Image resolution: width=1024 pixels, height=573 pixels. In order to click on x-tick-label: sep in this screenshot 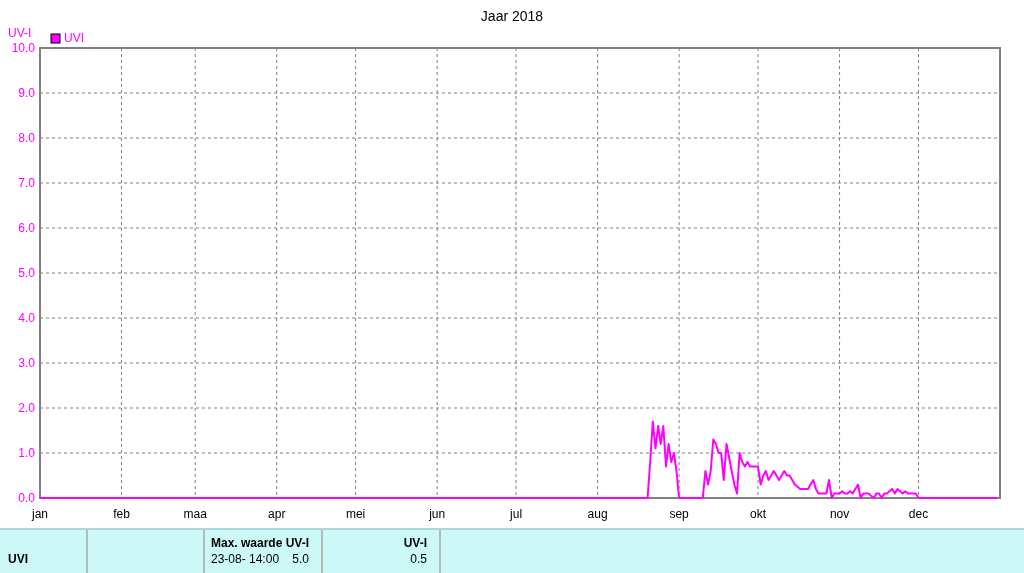, I will do `click(679, 514)`.